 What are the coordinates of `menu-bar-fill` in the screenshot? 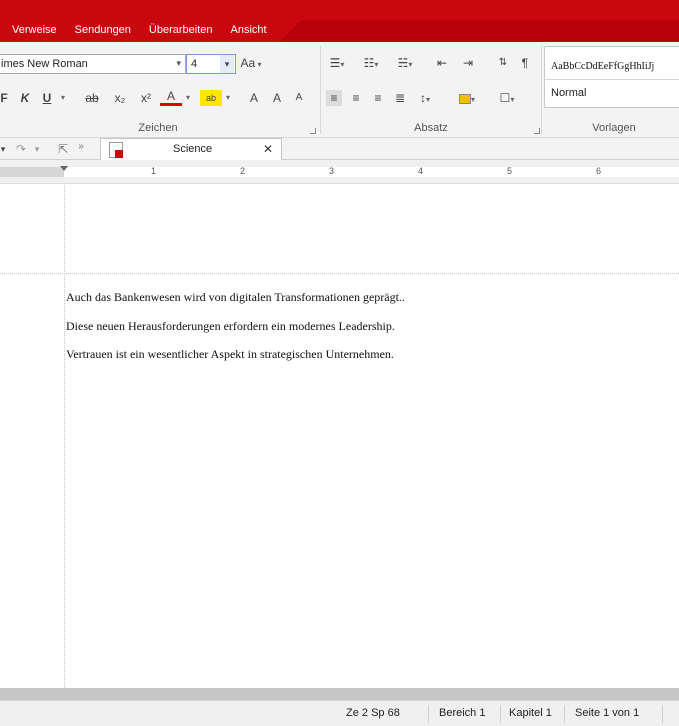 It's located at (489, 31).